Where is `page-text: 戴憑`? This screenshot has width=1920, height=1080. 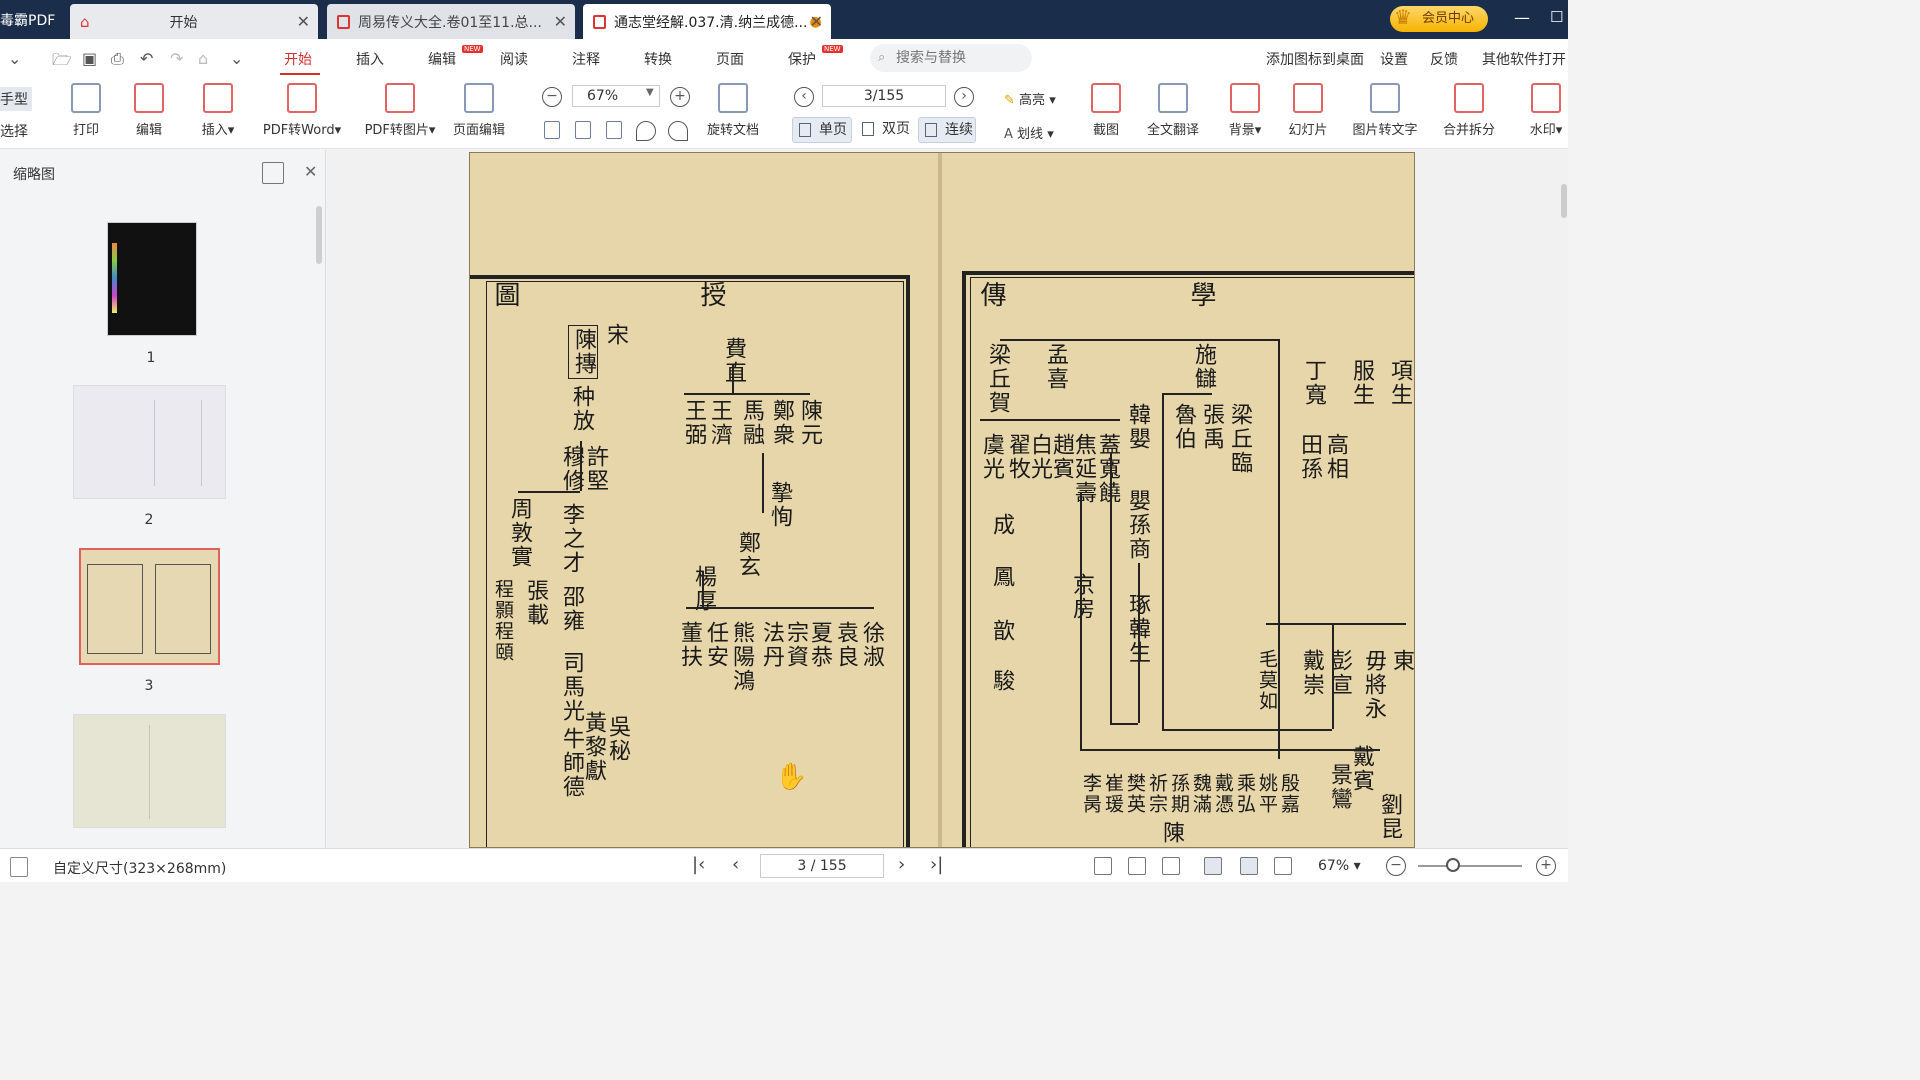 page-text: 戴憑 is located at coordinates (1223, 794).